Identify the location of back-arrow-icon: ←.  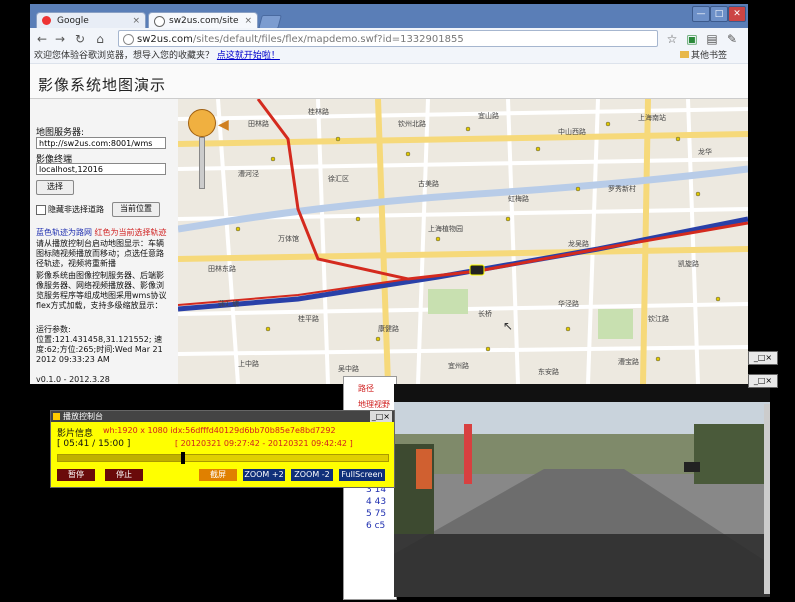
(42, 39).